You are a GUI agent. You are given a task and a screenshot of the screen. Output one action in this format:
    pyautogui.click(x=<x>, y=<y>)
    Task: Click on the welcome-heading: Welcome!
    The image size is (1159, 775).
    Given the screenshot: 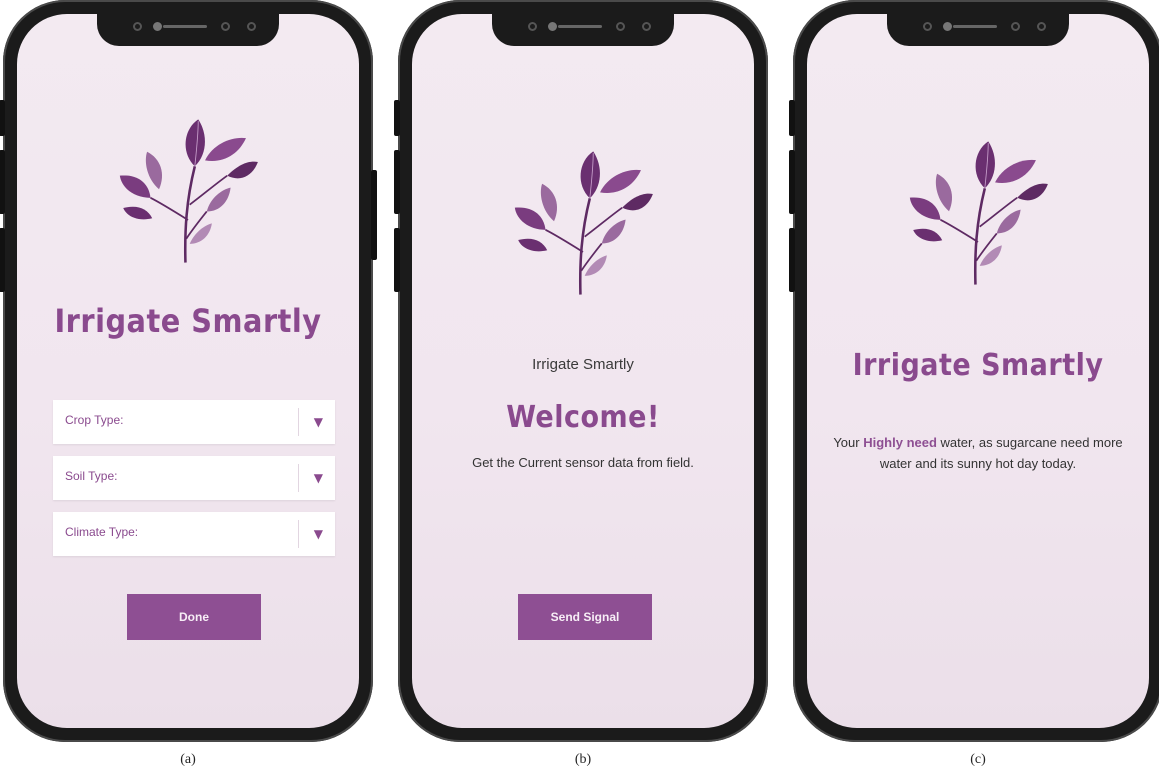 What is the action you would take?
    pyautogui.click(x=583, y=417)
    